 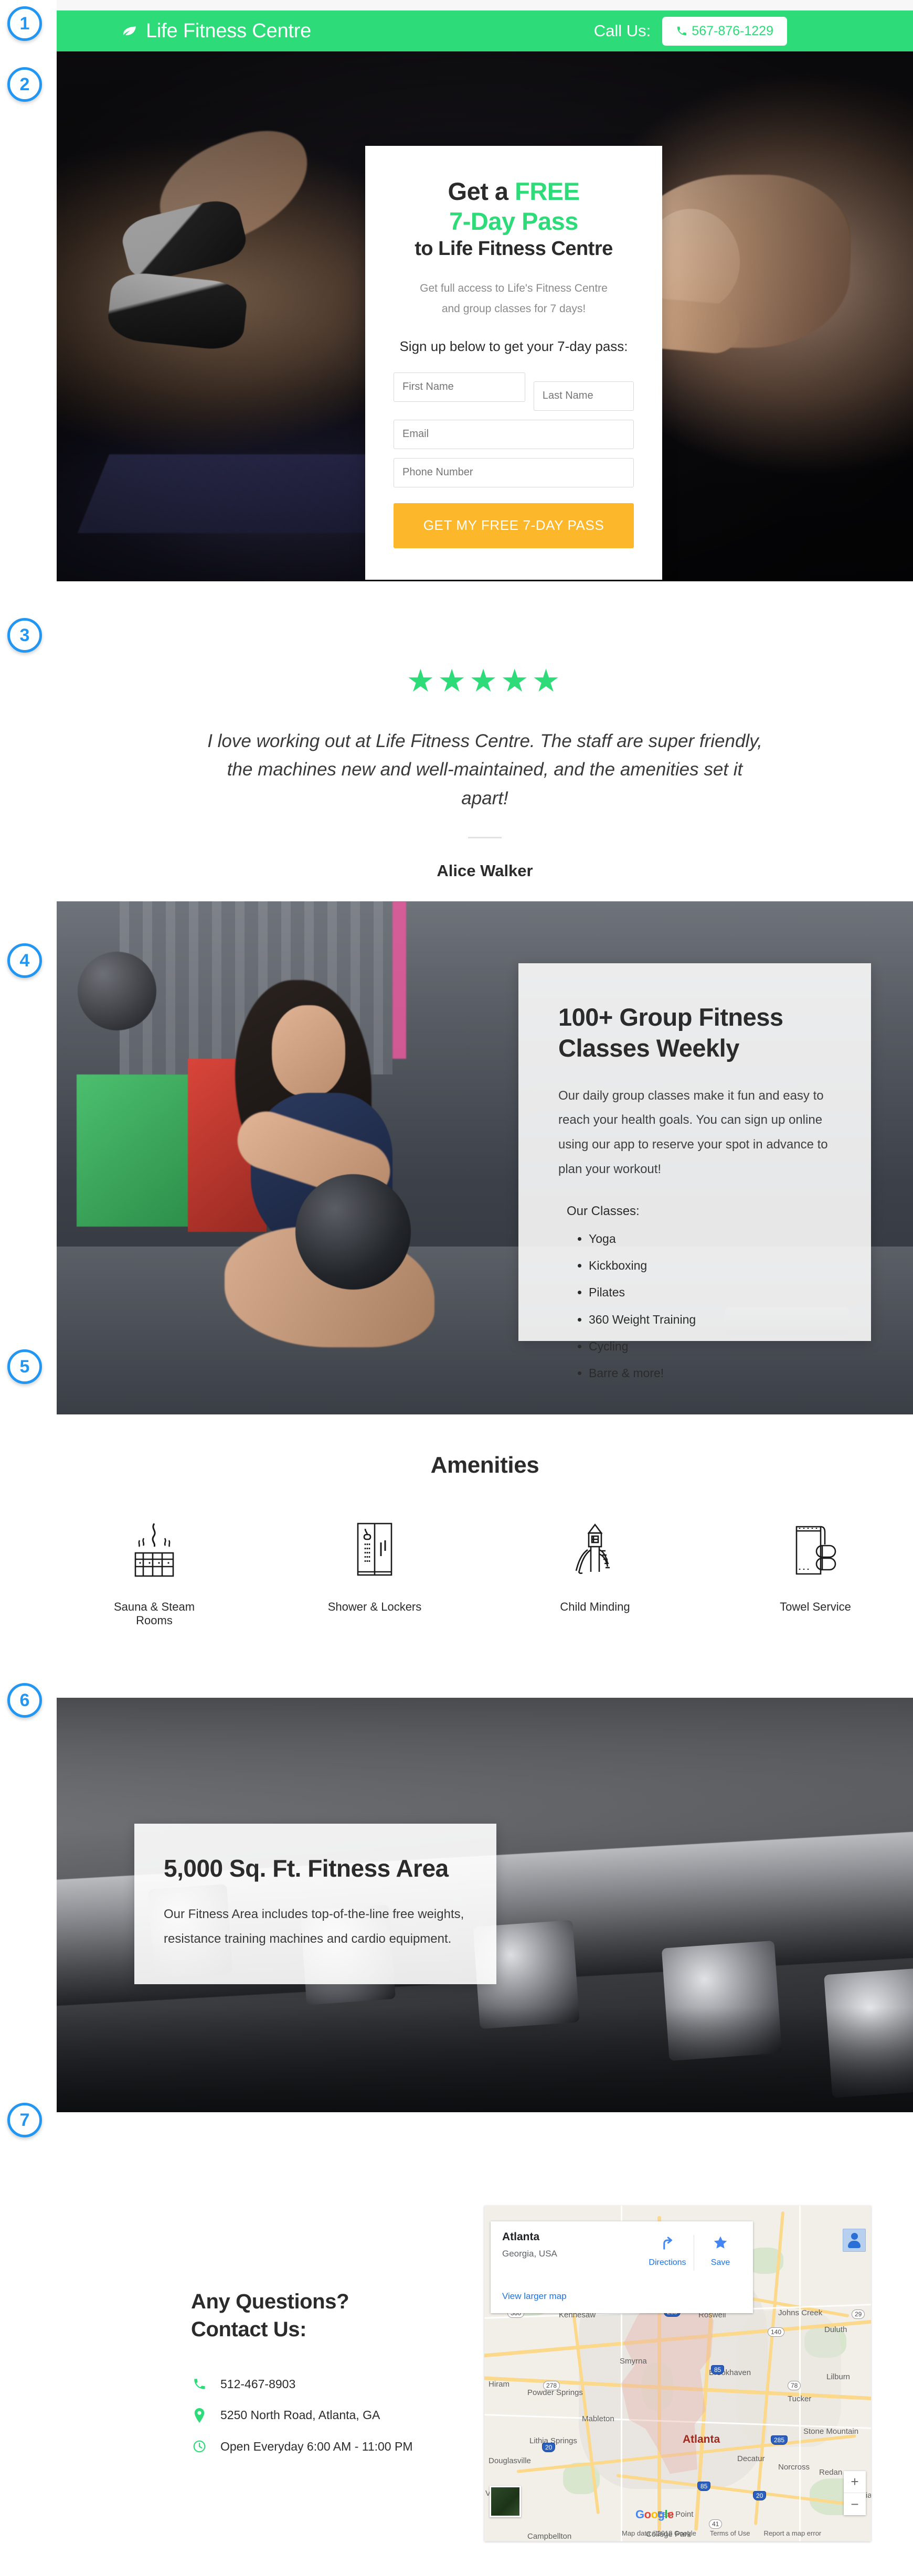 What do you see at coordinates (794, 2385) in the screenshot?
I see `route-shield: 78` at bounding box center [794, 2385].